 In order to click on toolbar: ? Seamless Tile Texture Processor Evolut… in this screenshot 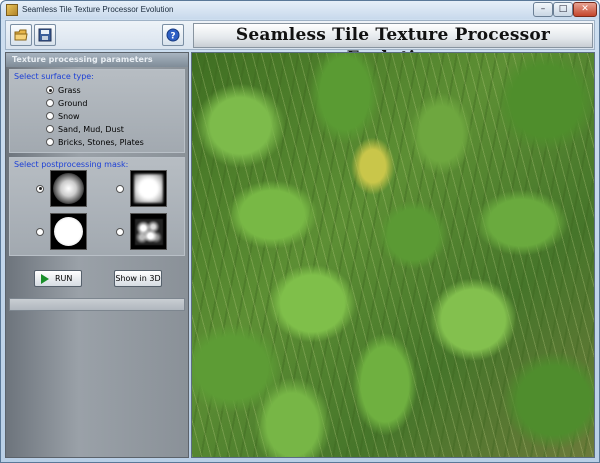, I will do `click(300, 44)`.